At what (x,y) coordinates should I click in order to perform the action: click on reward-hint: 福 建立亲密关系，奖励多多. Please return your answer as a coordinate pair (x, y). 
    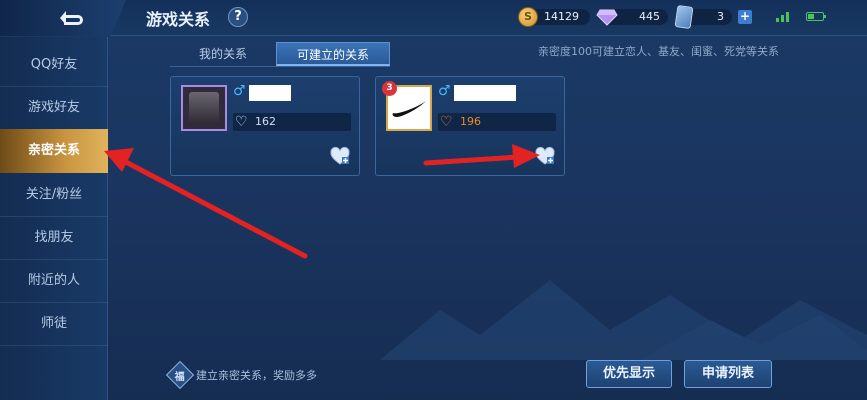
    Looking at the image, I should click on (241, 375).